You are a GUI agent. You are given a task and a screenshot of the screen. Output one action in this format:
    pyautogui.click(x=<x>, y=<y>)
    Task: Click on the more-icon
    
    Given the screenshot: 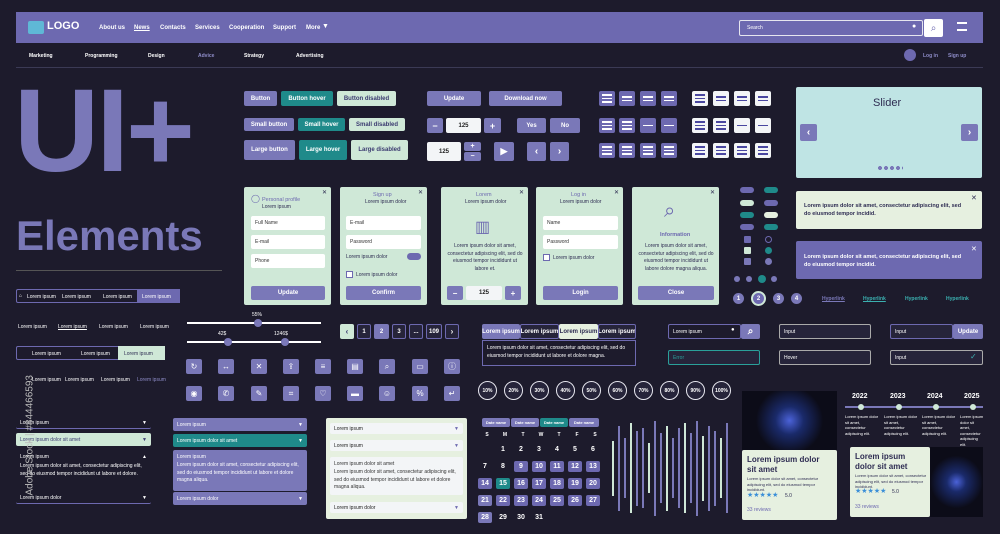 What is the action you would take?
    pyautogui.click(x=742, y=125)
    